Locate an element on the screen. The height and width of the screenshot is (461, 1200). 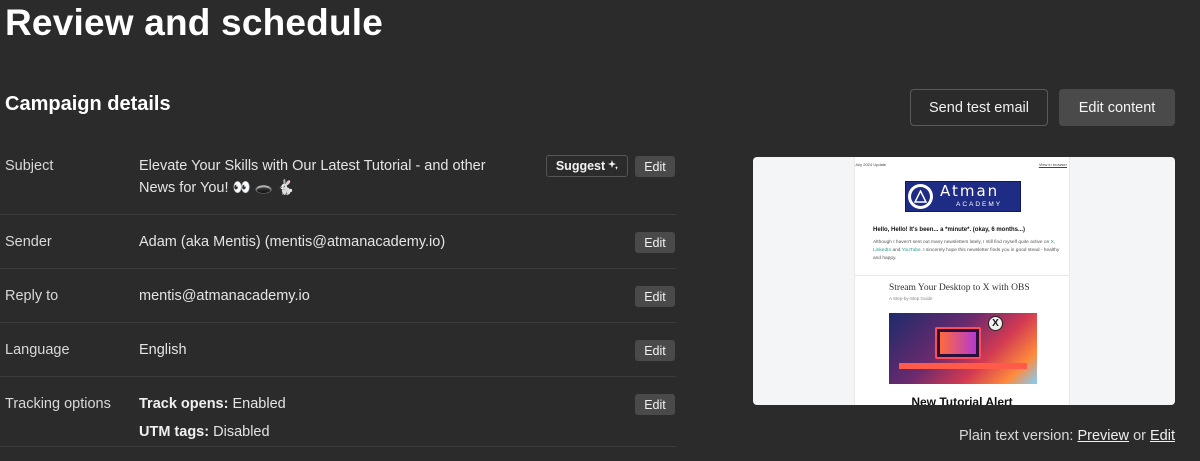
tutorial-alert-heading: New Tutorial Alert is located at coordinates (962, 400).